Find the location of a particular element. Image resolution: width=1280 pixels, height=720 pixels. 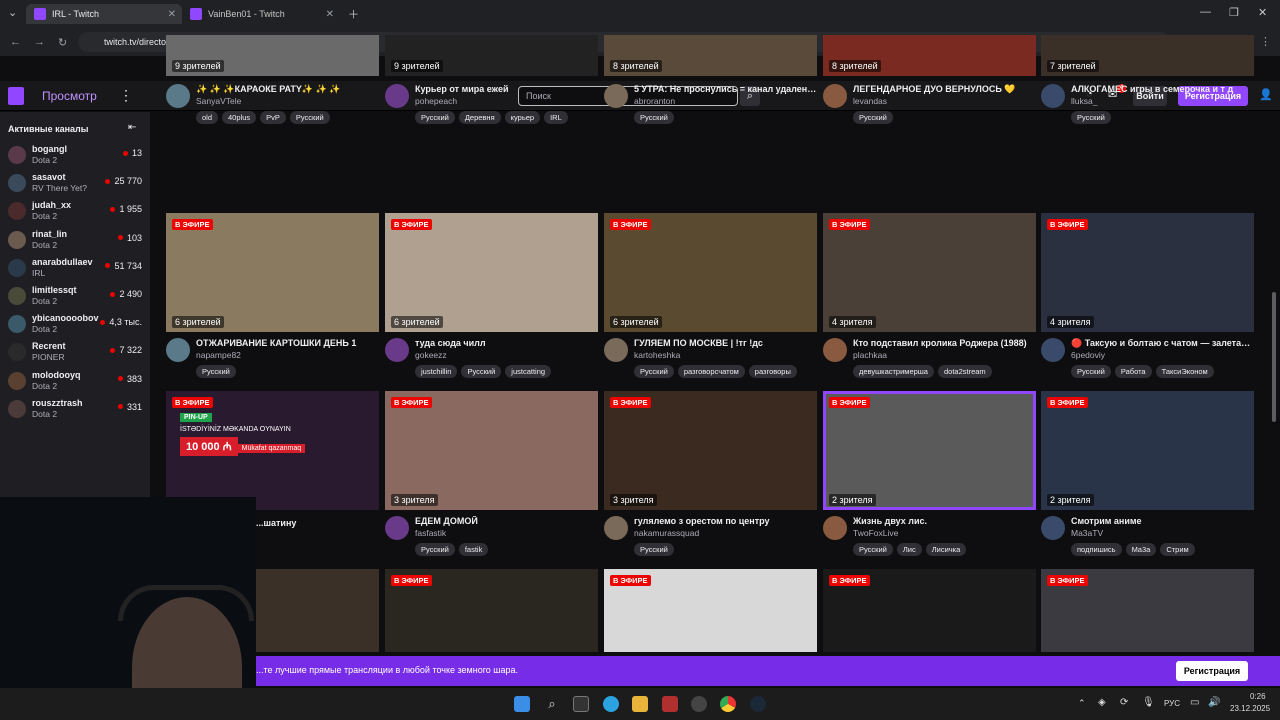

tray-app-icon: ◈ is located at coordinates (1102, 702).